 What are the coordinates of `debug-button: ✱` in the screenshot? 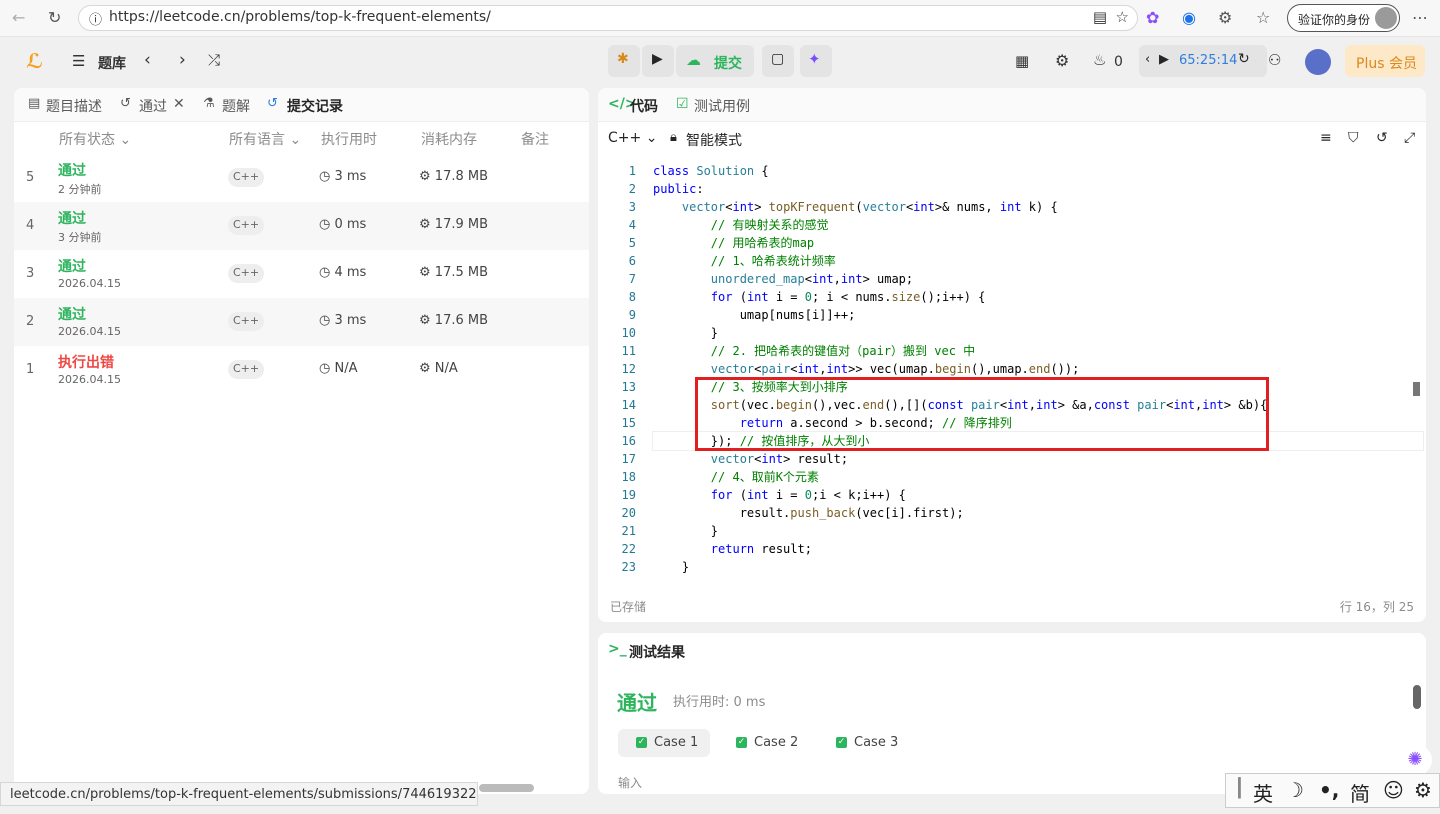 It's located at (624, 61).